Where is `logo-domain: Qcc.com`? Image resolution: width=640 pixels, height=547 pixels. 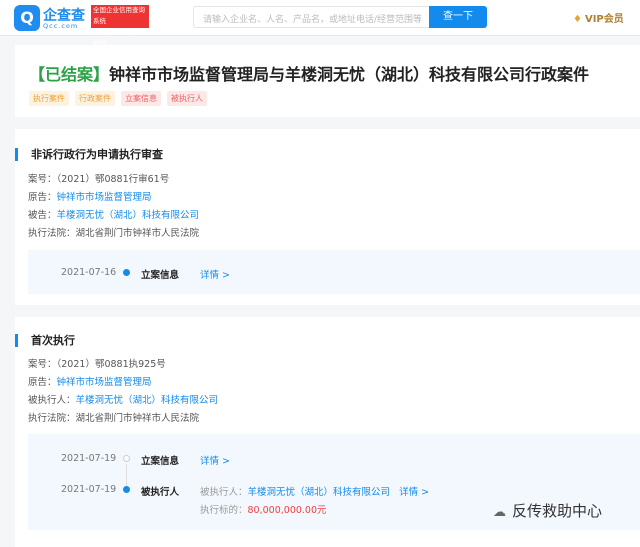 logo-domain: Qcc.com is located at coordinates (61, 26).